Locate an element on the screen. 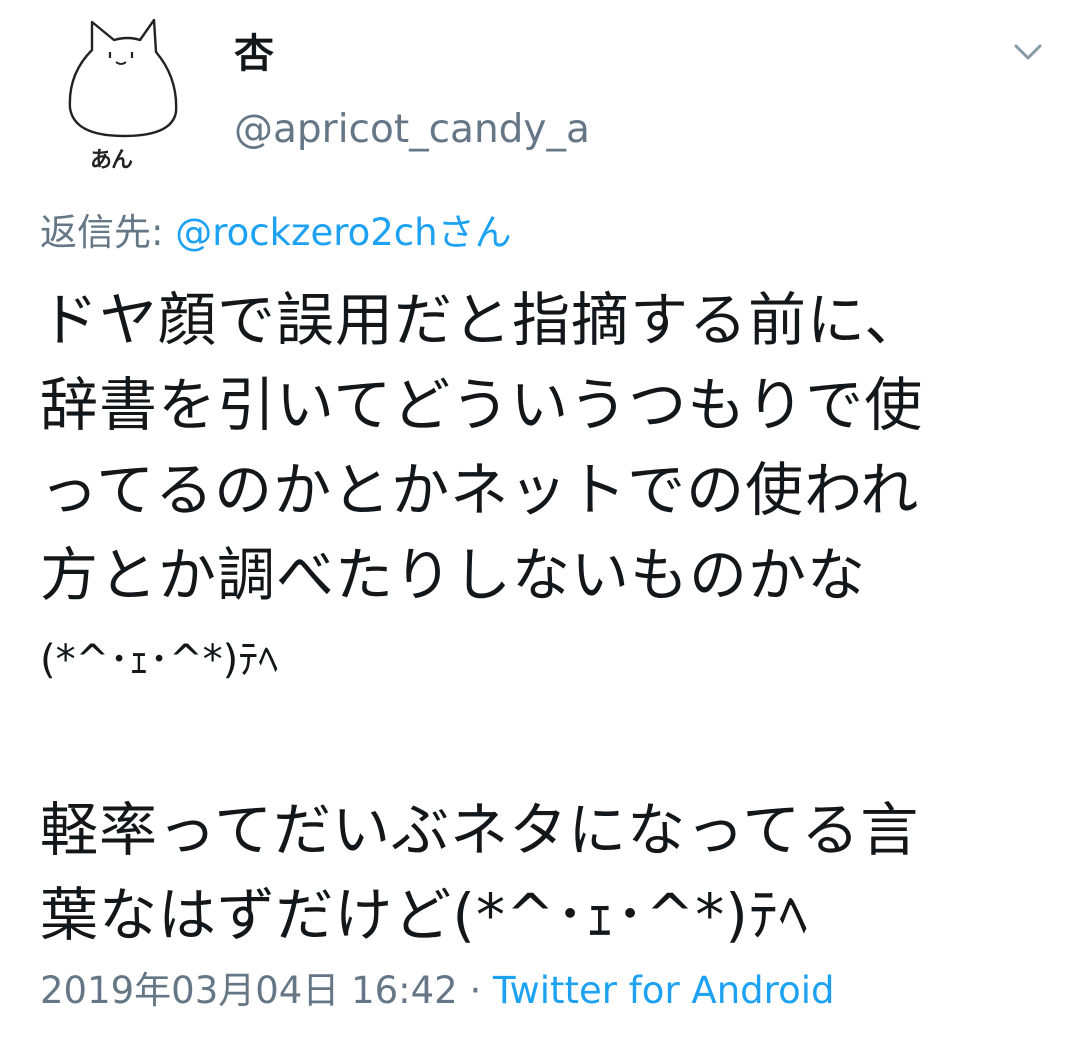  timestamp: 2019年03月04日 16:42 is located at coordinates (249, 990).